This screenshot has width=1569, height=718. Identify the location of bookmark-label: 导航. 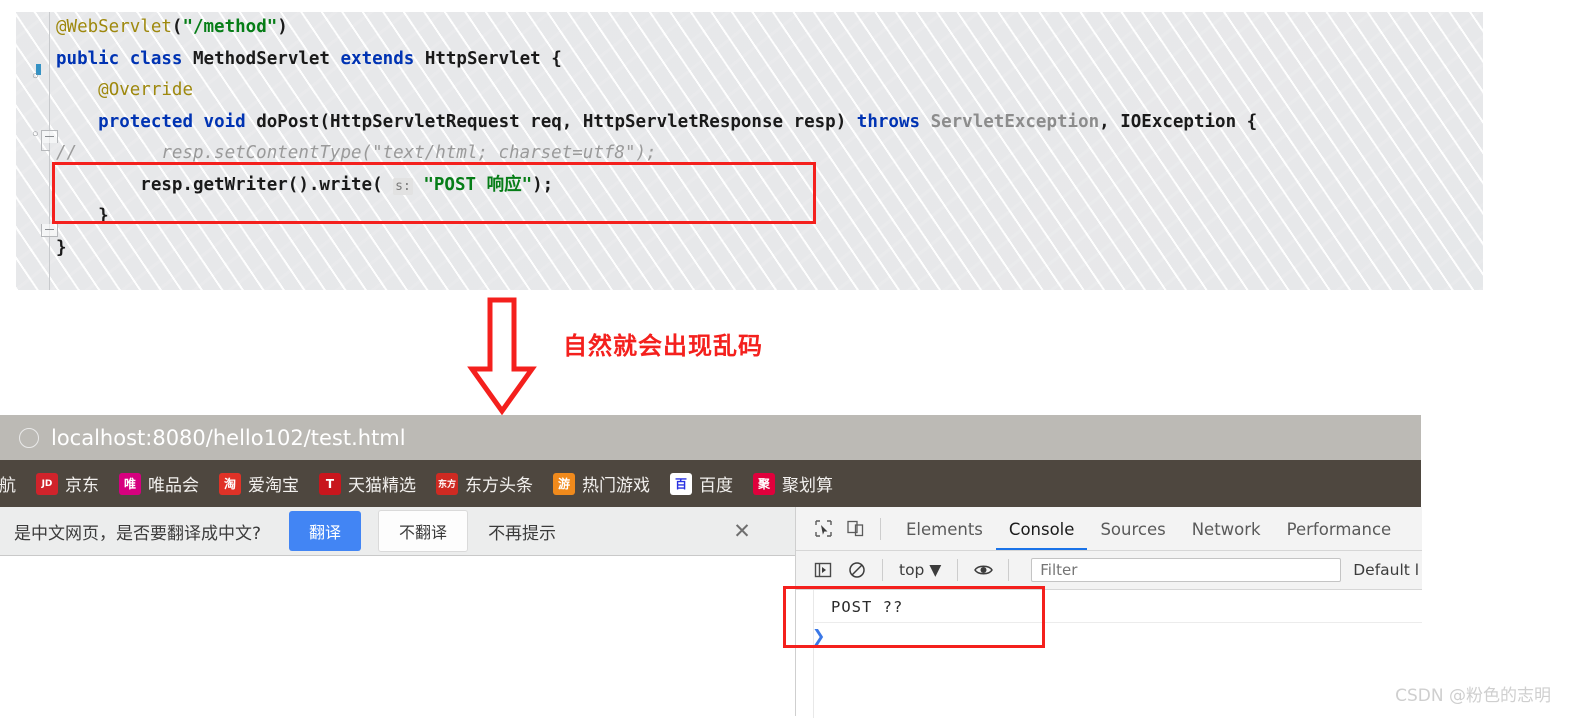
(8, 486).